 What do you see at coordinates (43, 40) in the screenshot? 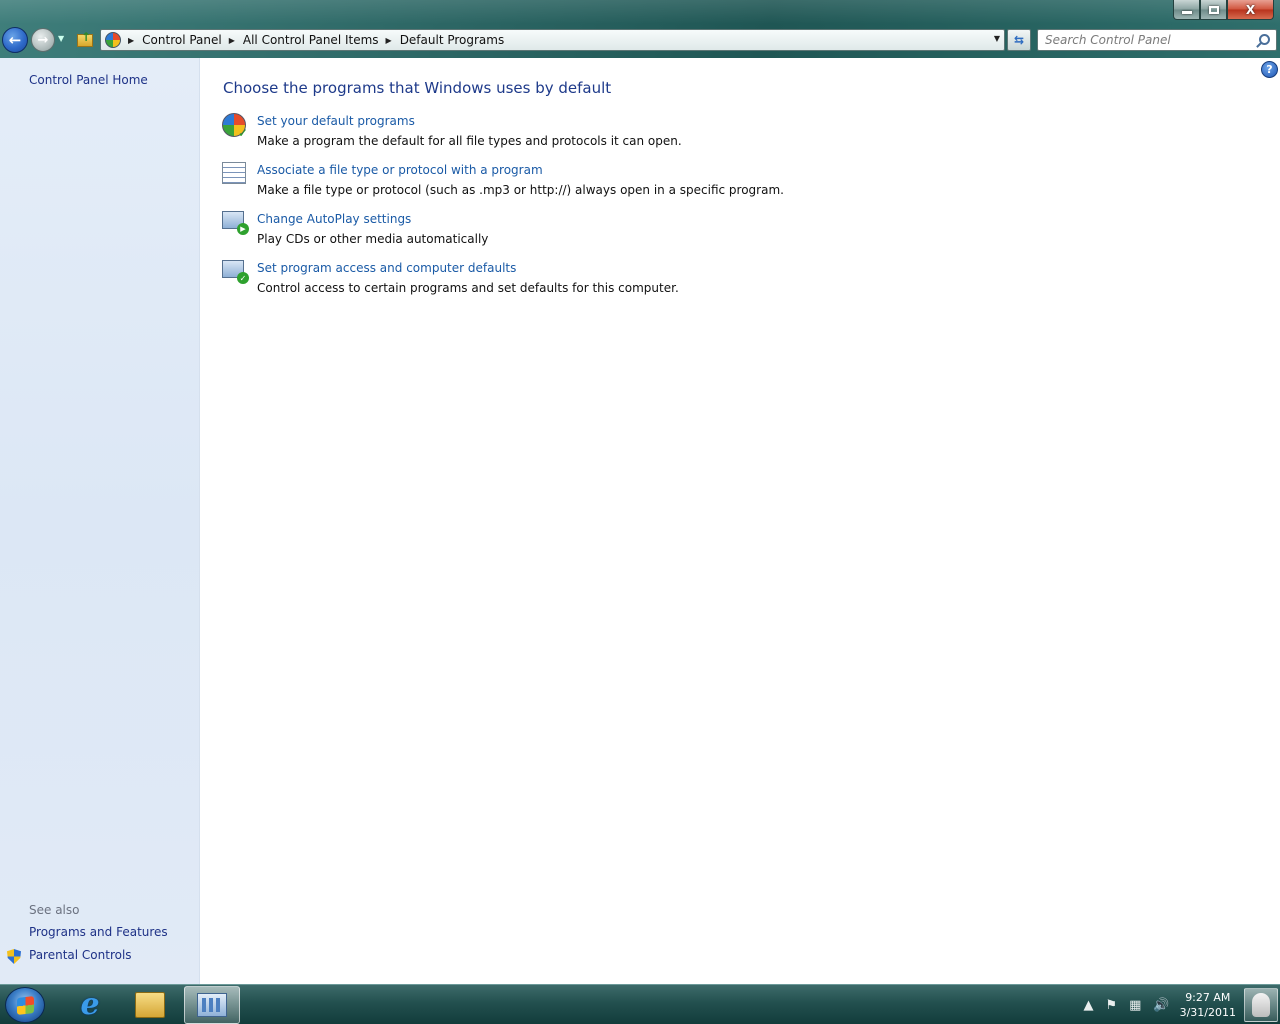
I see `forward-button: →` at bounding box center [43, 40].